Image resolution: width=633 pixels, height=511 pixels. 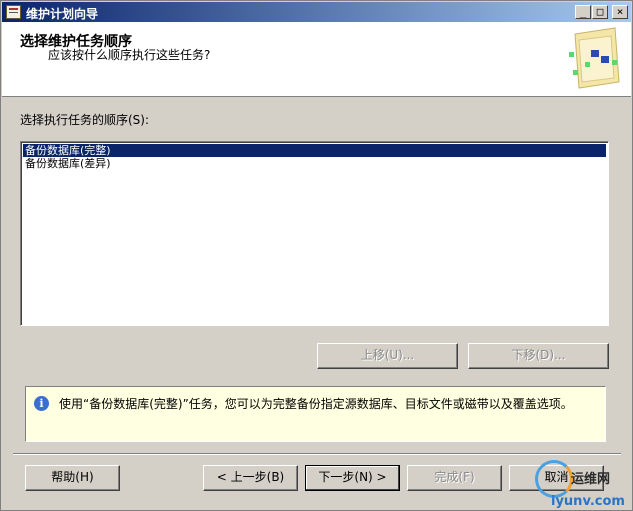 What do you see at coordinates (591, 479) in the screenshot?
I see `watermark-brand: 运维网` at bounding box center [591, 479].